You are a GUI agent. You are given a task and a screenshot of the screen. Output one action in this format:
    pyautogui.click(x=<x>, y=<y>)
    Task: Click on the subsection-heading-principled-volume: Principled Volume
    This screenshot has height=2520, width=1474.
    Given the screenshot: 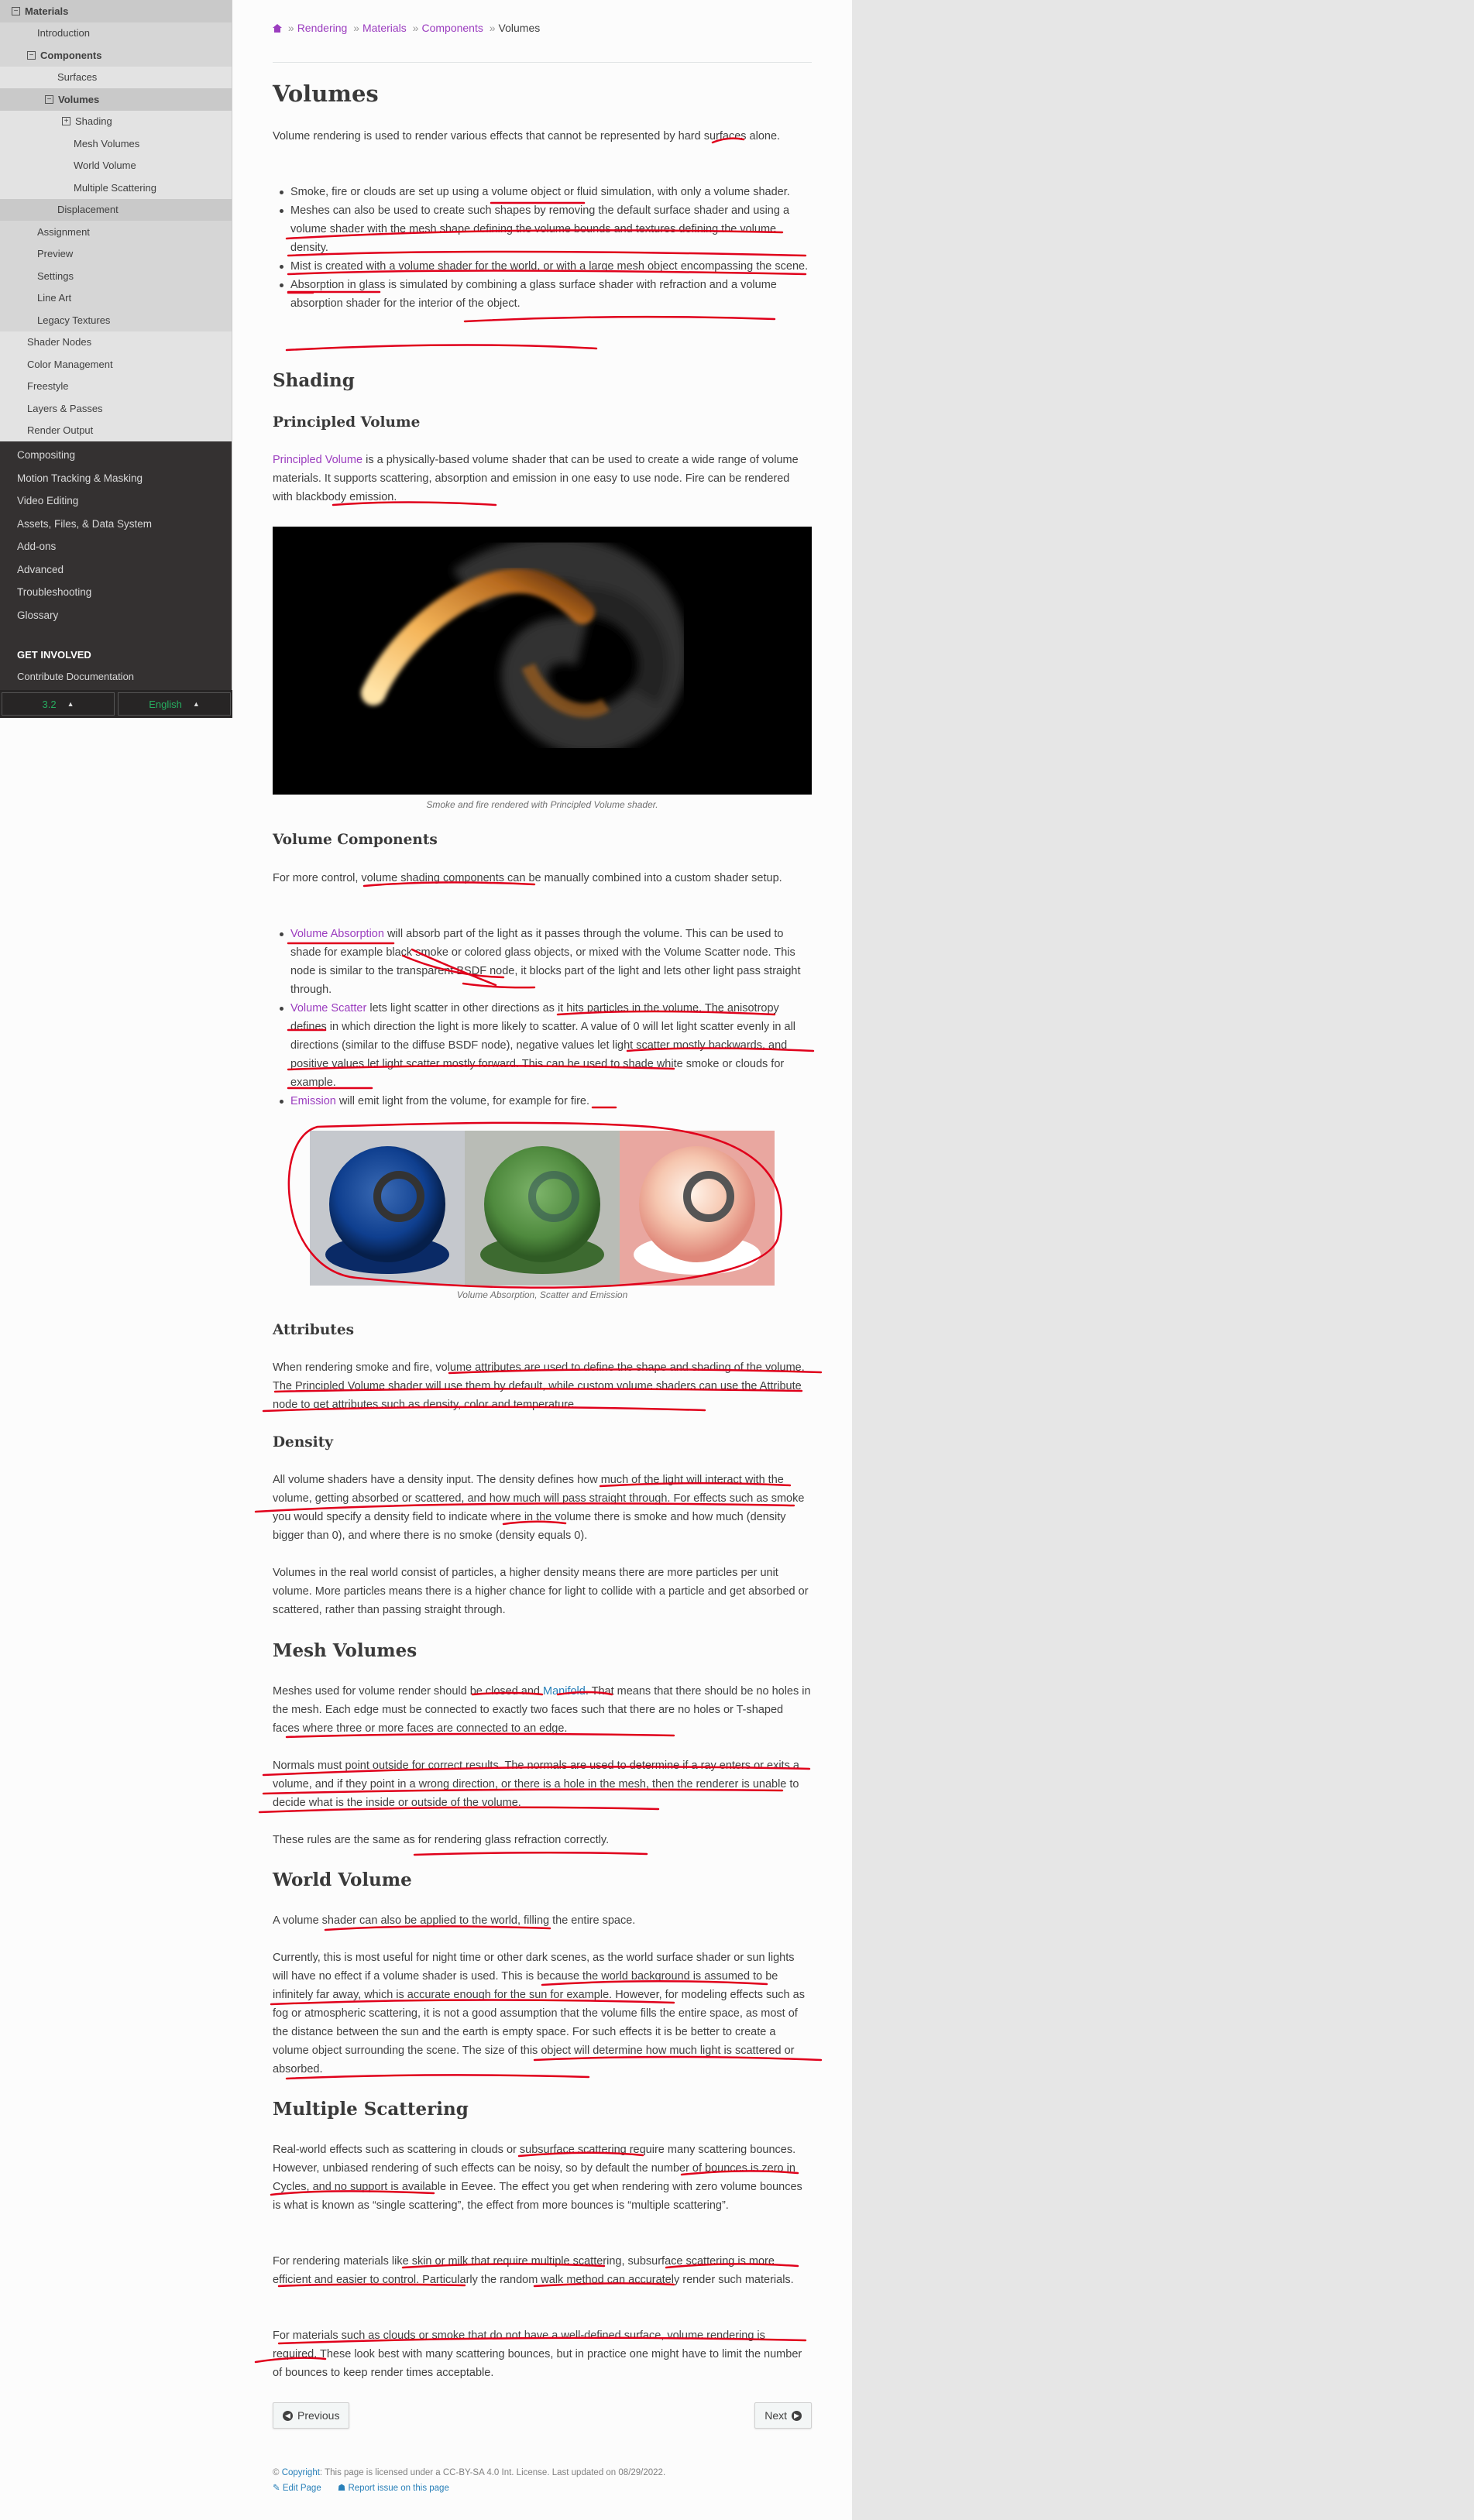 What is the action you would take?
    pyautogui.click(x=347, y=422)
    